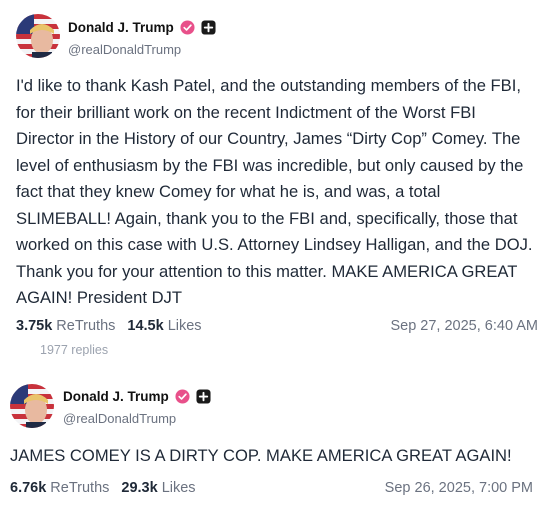 The image size is (552, 510). I want to click on retruths-count: 3.75k, so click(34, 326).